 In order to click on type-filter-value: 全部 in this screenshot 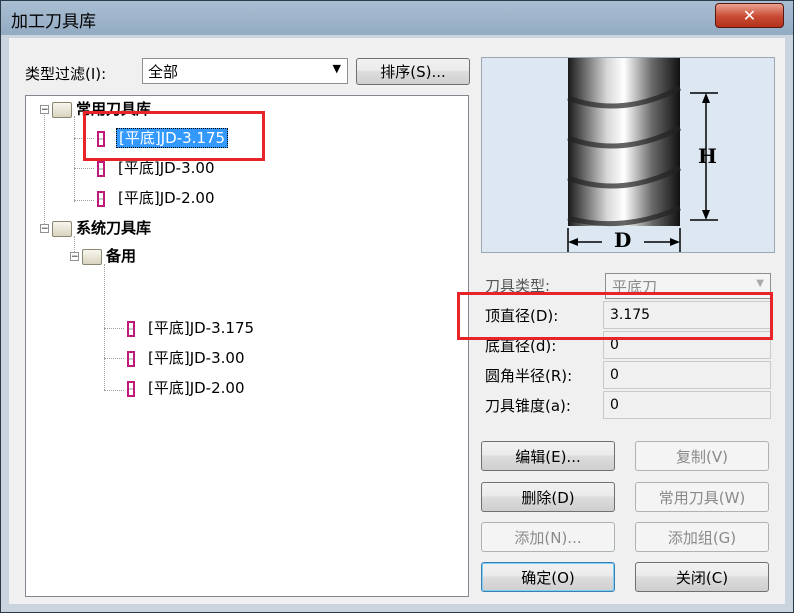, I will do `click(163, 72)`.